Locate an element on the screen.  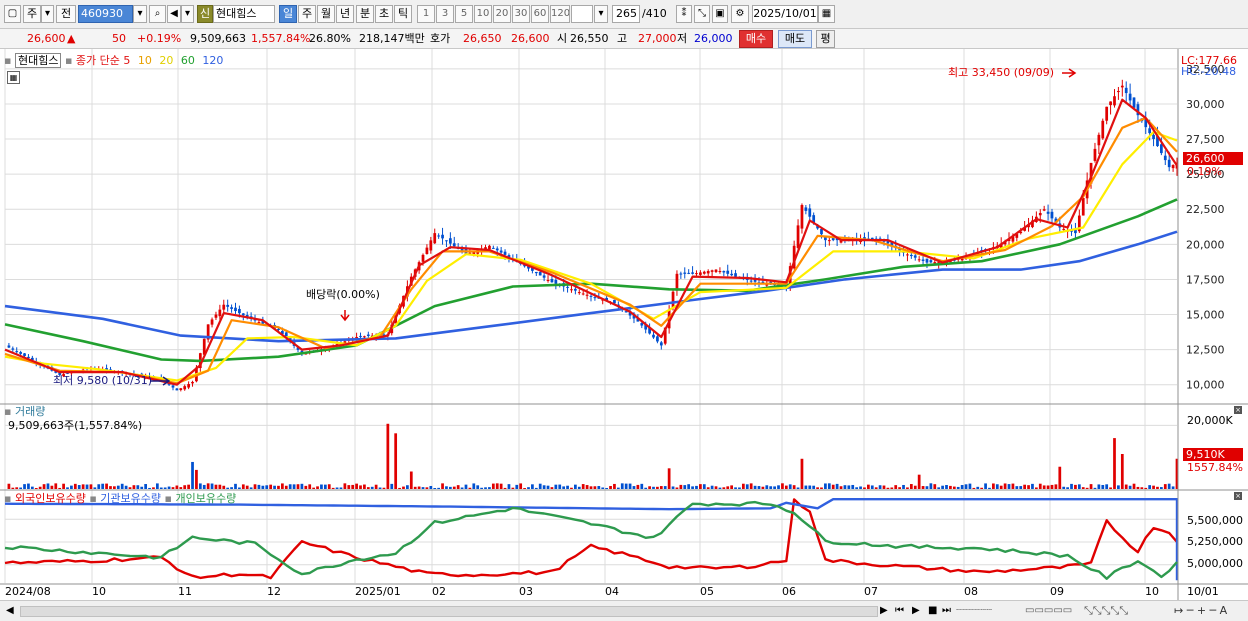
bottom-scrollbar: ◀ ▶ ⏮ ▶ ■ ⏭ ┄┄┄┄┄┄ ▭▭▭▭▭ ⤡⤡⤡⤡⤡ ↦ ─ + ─ A is located at coordinates (624, 610).